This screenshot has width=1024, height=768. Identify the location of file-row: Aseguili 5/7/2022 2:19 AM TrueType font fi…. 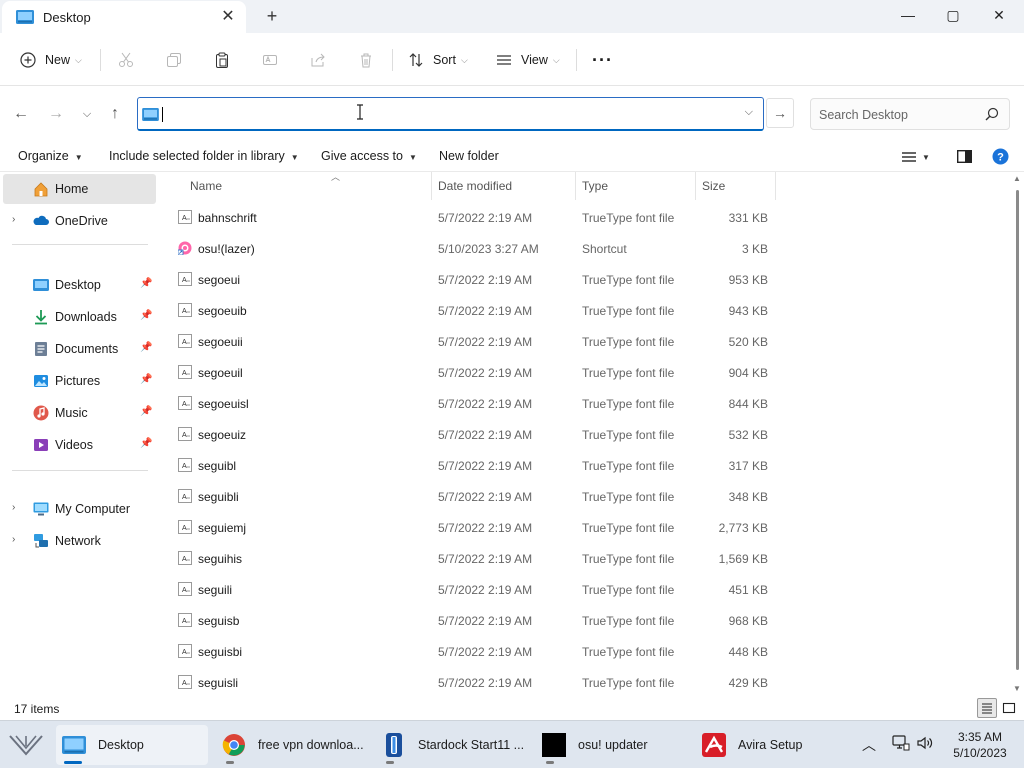
(582, 589).